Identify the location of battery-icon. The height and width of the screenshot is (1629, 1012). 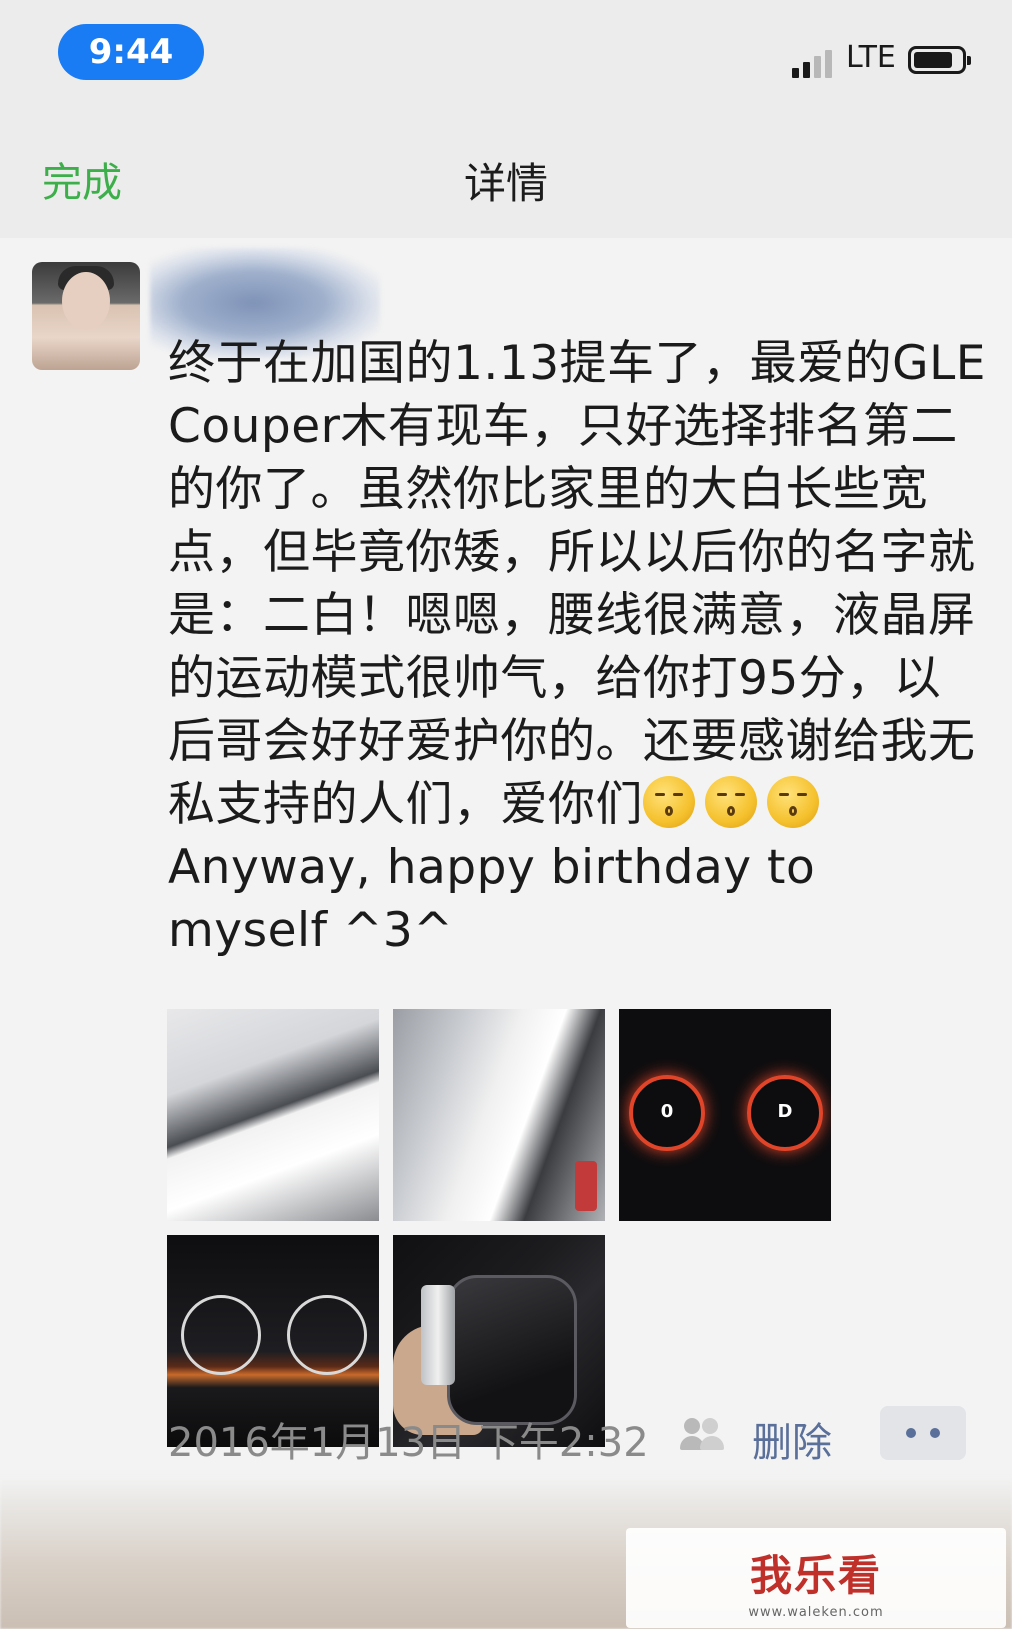
(939, 60).